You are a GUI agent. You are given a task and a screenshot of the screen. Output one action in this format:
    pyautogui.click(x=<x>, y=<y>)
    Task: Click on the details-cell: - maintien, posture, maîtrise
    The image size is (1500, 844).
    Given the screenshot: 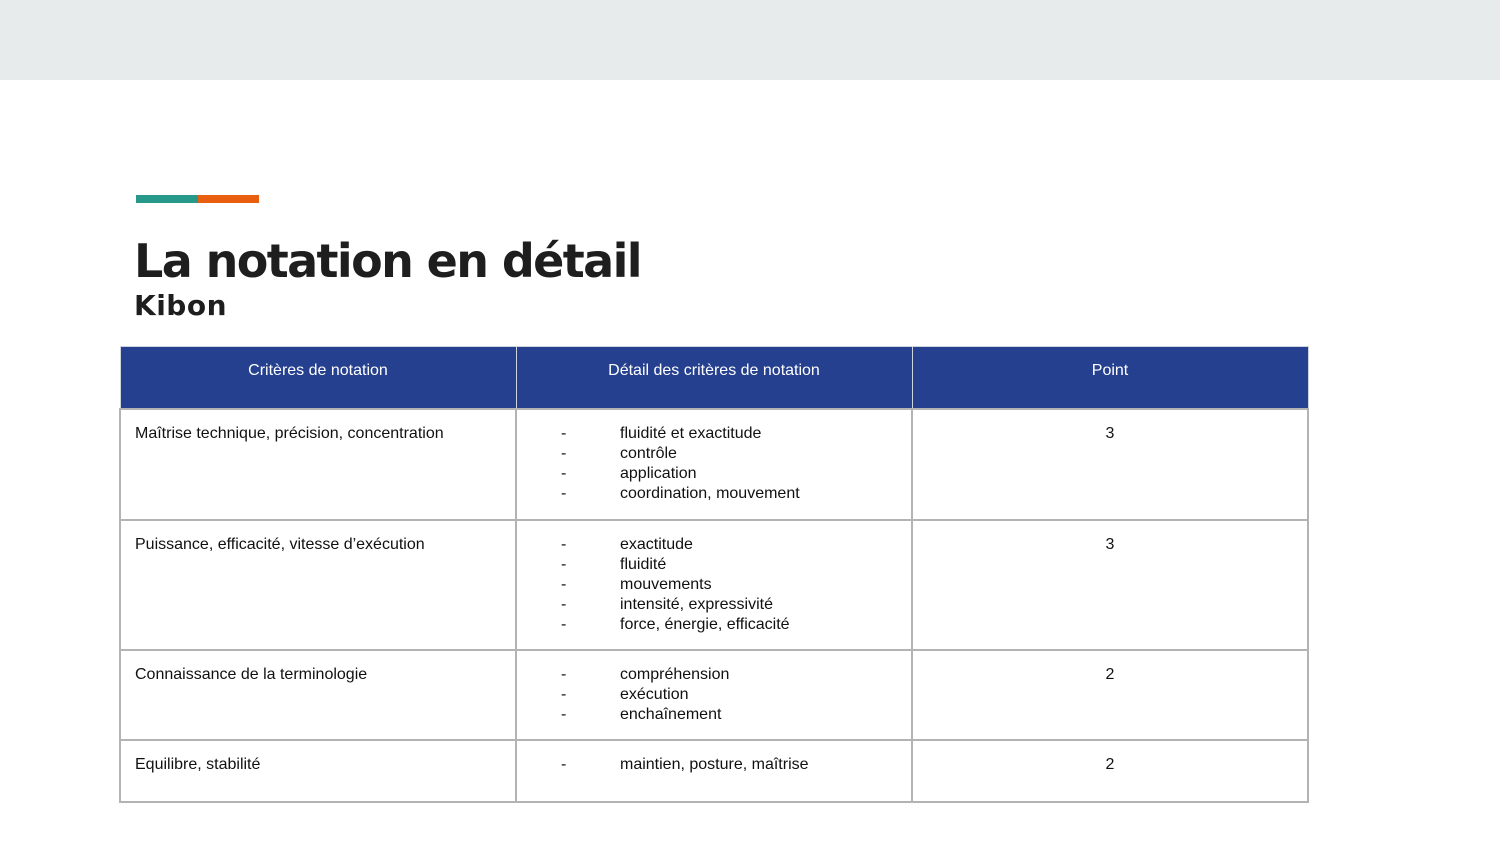 What is the action you would take?
    pyautogui.click(x=714, y=770)
    